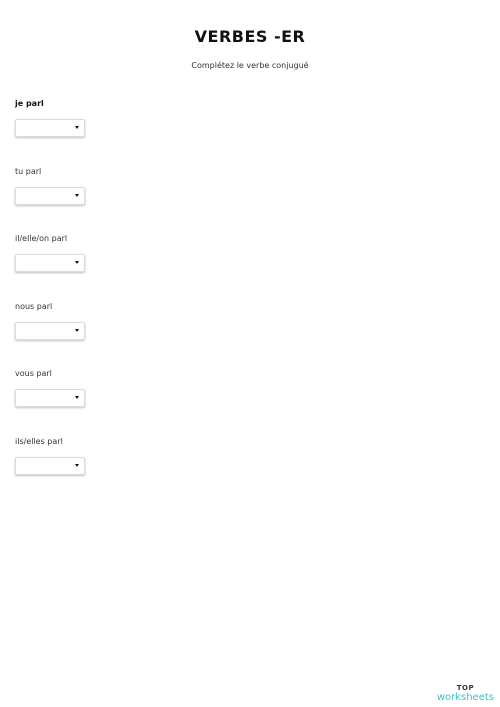 The height and width of the screenshot is (707, 500). I want to click on question-label: vous parl, so click(33, 373).